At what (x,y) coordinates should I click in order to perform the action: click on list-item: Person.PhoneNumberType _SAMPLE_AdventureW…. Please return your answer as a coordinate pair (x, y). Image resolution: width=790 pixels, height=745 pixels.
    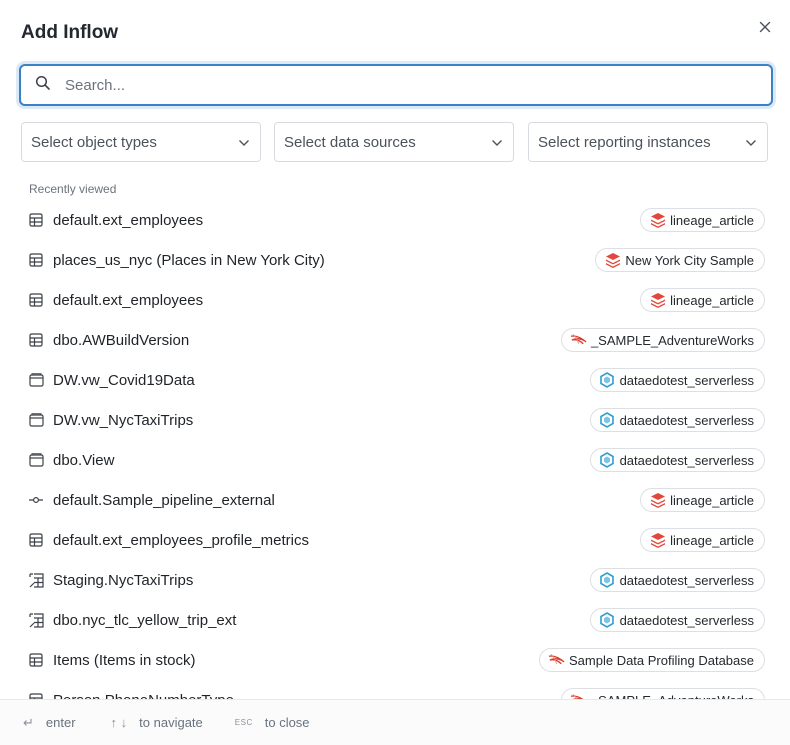
    Looking at the image, I should click on (395, 689).